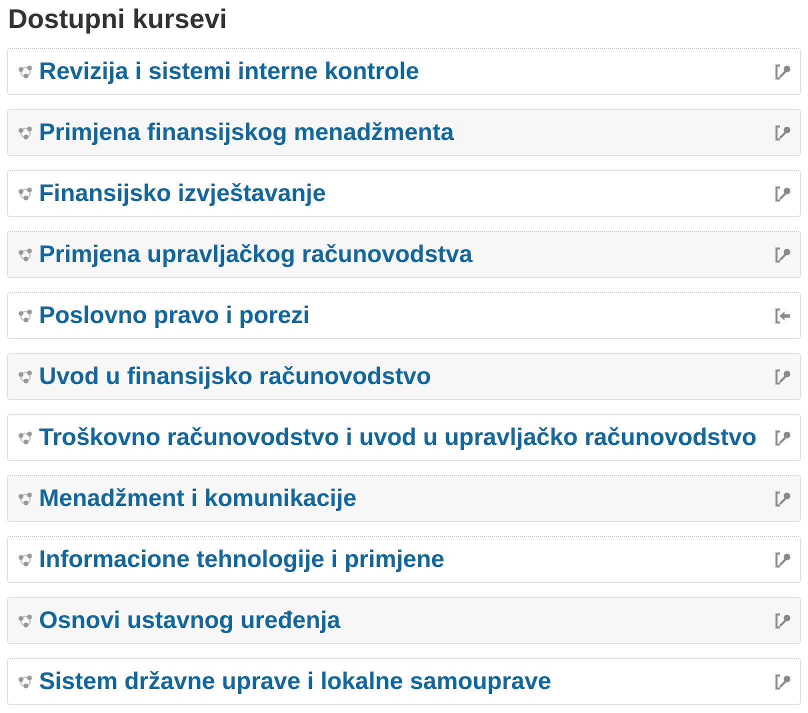 The image size is (808, 713). What do you see at coordinates (241, 559) in the screenshot?
I see `course-link: Informacione tehnologije i primjene` at bounding box center [241, 559].